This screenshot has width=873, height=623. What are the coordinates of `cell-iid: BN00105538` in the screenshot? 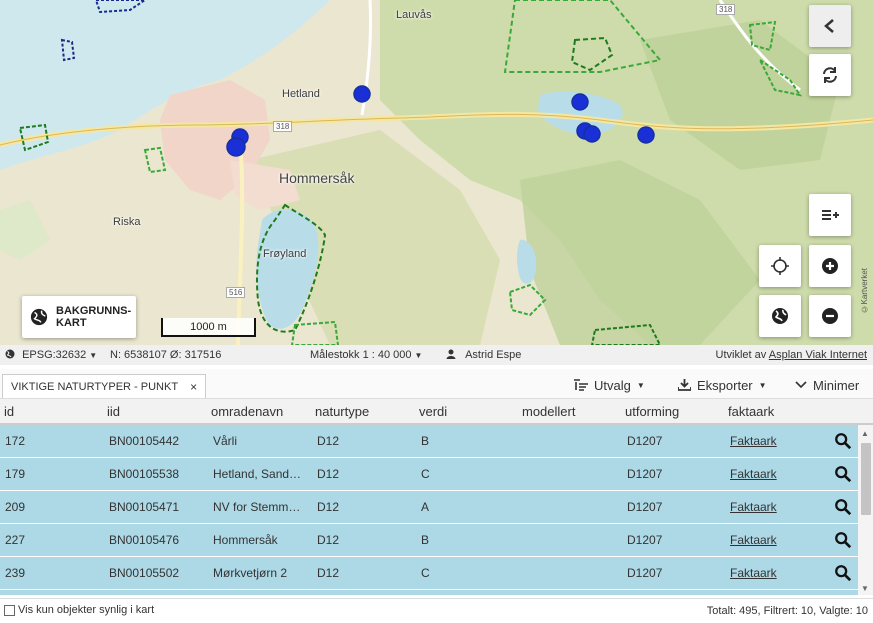 It's located at (144, 474).